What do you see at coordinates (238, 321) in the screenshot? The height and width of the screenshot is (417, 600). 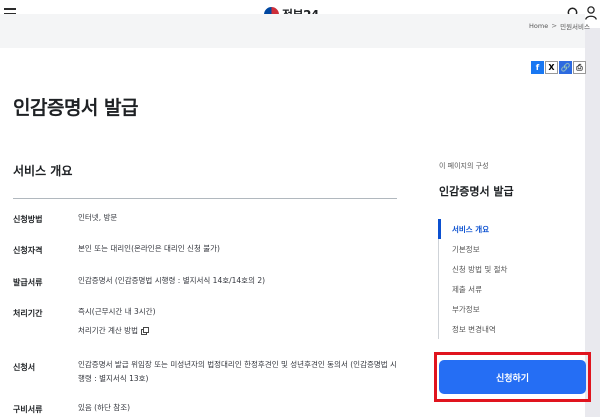 I see `row-value-processing-time: 즉시(근무시간 내 3시간) 처리기간 계산 방법` at bounding box center [238, 321].